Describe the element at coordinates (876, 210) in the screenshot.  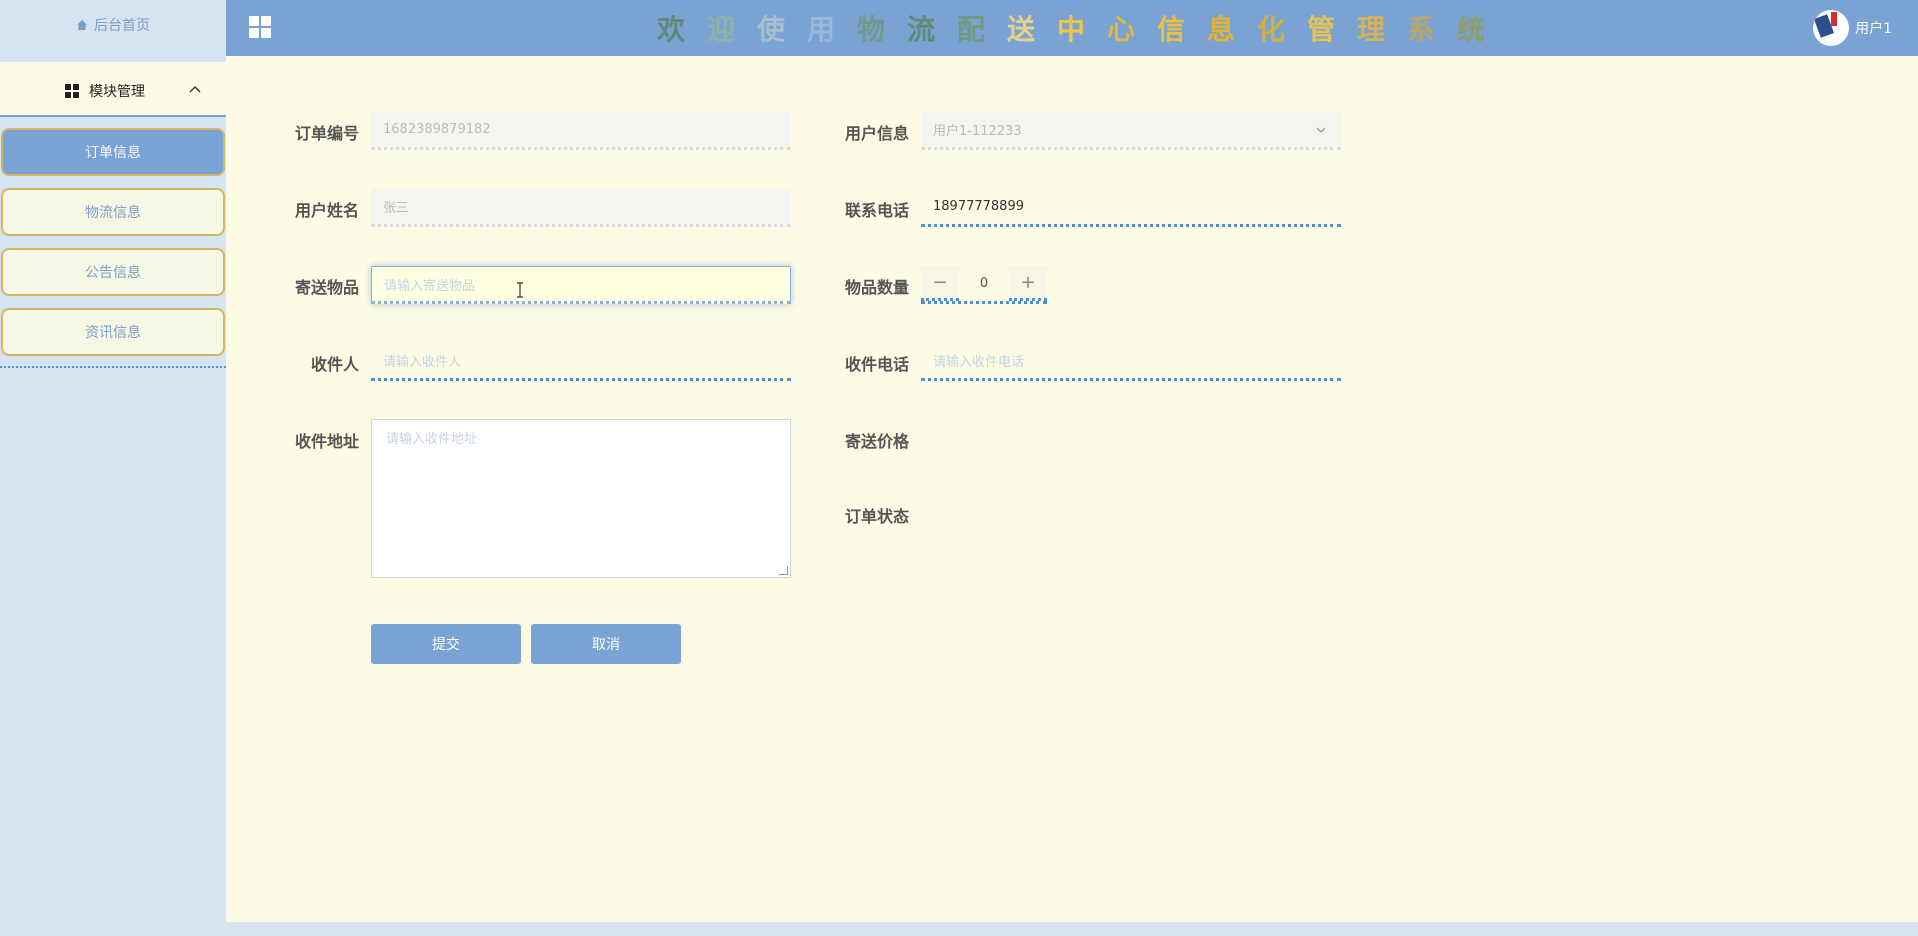
I see `phone-label: 联系电话` at that location.